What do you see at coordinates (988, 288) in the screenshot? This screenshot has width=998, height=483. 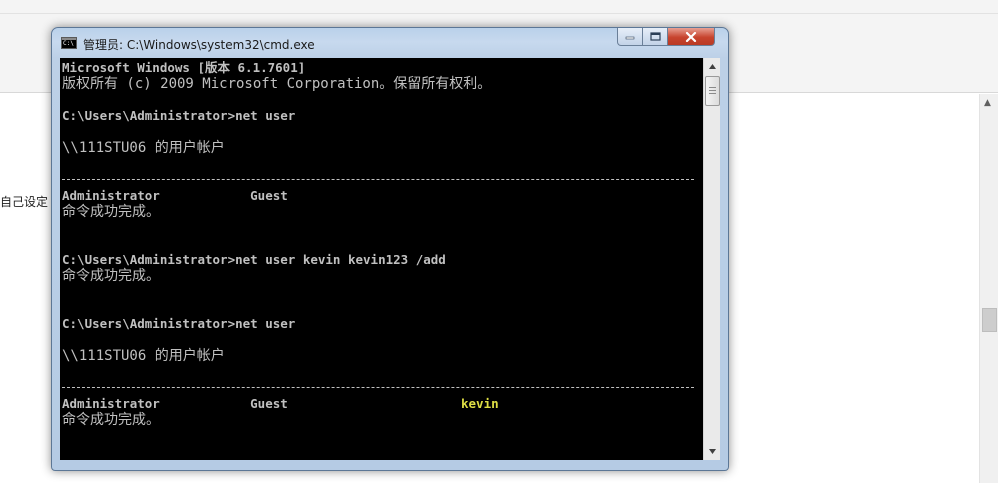 I see `background-scrollbar: ▲` at bounding box center [988, 288].